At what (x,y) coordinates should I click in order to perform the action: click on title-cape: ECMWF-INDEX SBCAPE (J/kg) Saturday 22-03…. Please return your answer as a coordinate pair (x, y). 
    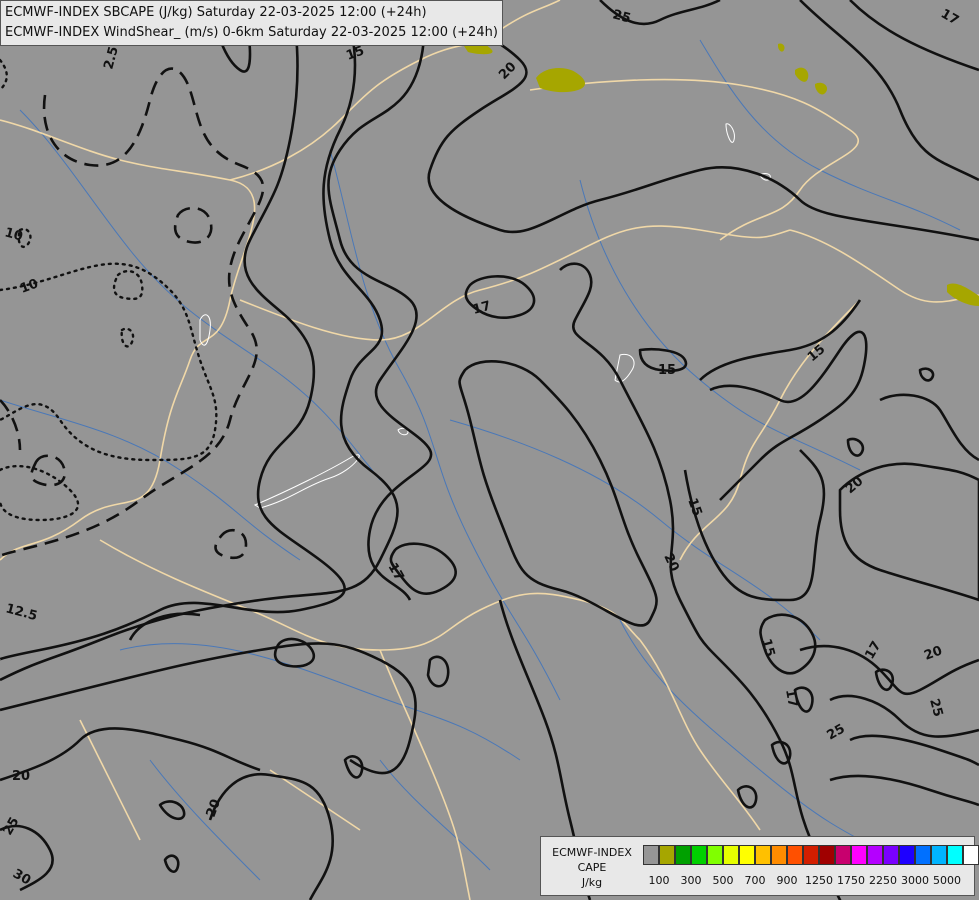
    Looking at the image, I should click on (216, 12).